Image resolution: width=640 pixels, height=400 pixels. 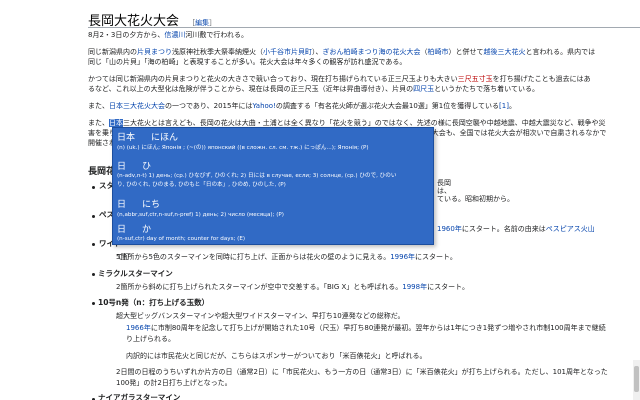 What do you see at coordinates (150, 339) in the screenshot?
I see `no10-sub1b: り上げられる。` at bounding box center [150, 339].